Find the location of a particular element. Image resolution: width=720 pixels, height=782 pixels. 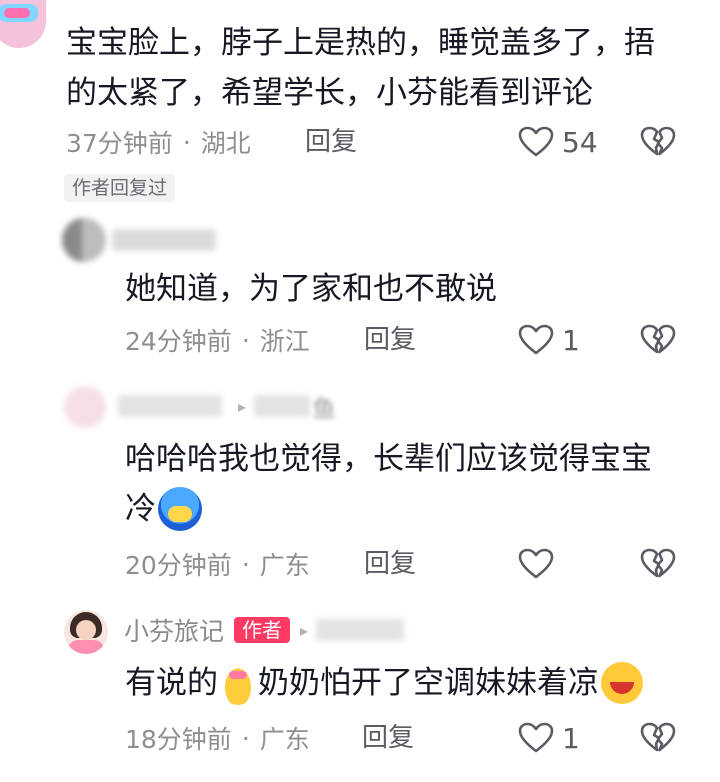

cold-face-emoji-icon is located at coordinates (180, 508).